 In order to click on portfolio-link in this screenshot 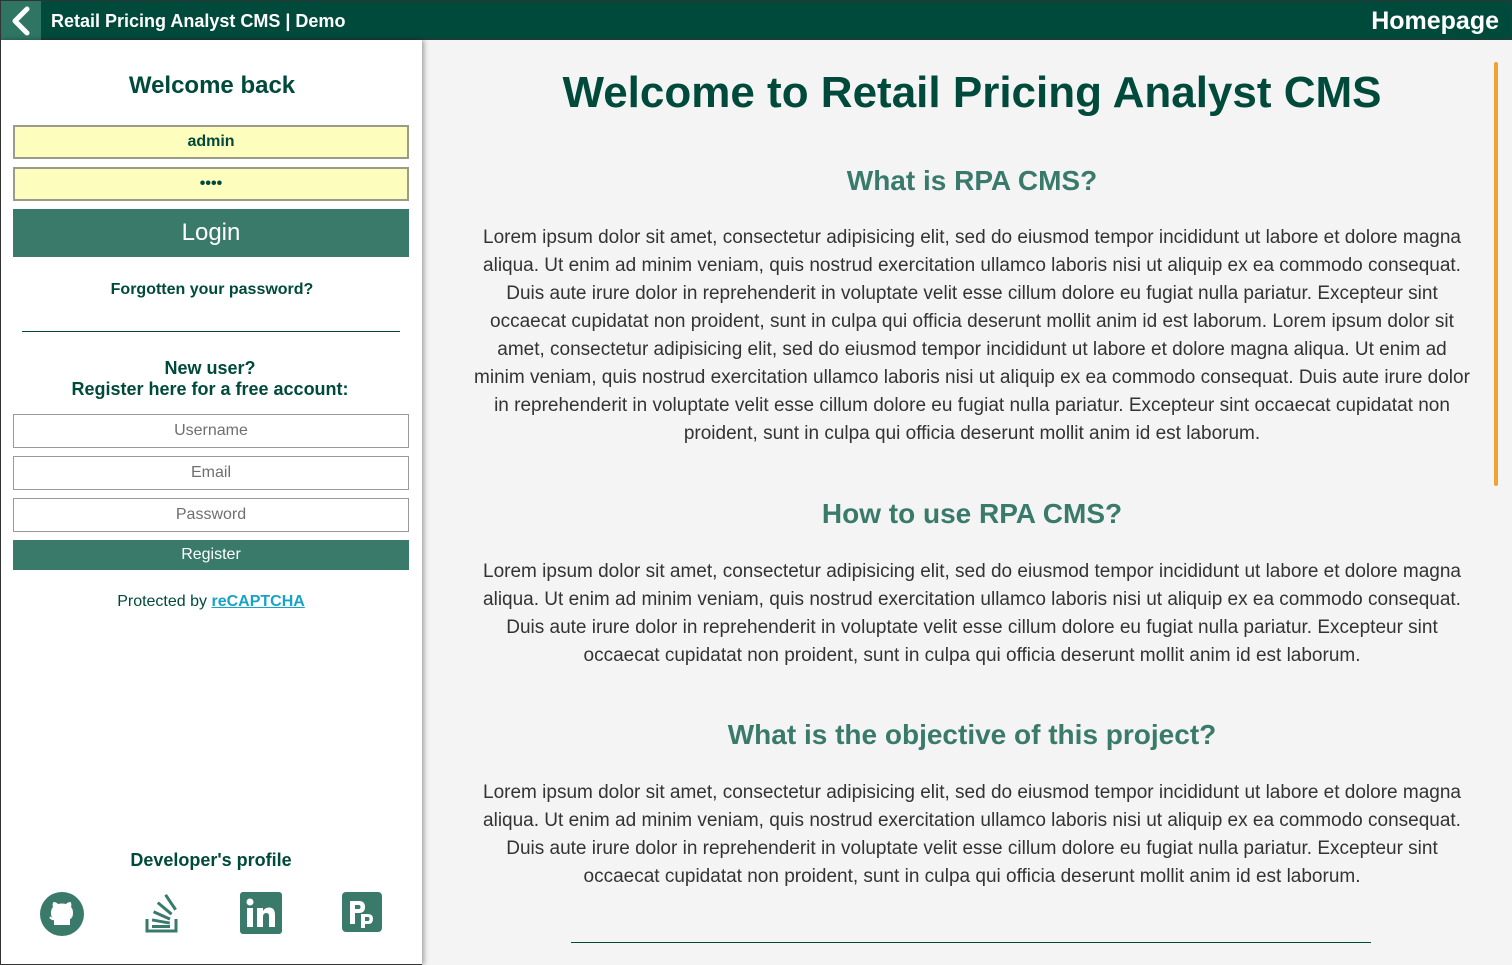, I will do `click(363, 913)`.